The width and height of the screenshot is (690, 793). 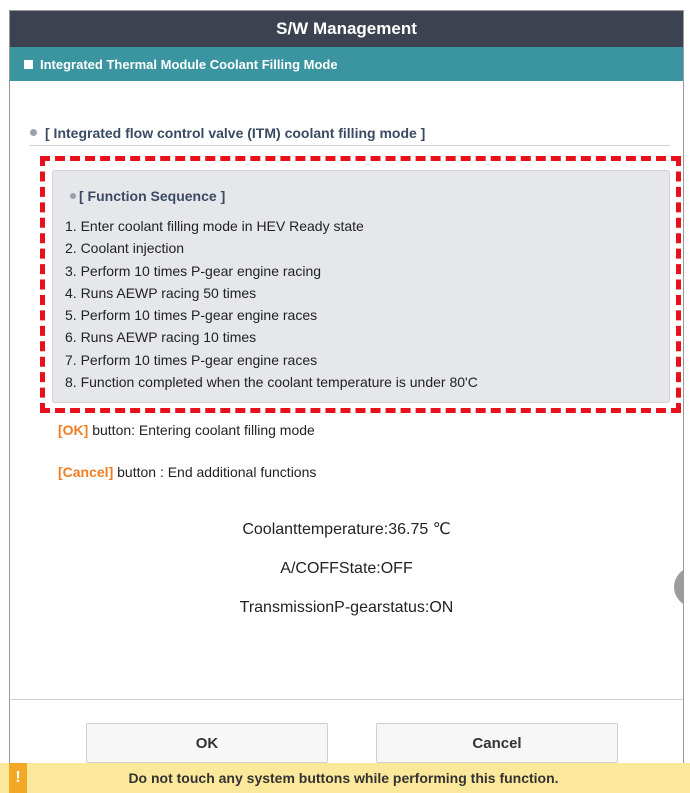 I want to click on ac-state-readout: A/COFFState:OFF, so click(x=346, y=568).